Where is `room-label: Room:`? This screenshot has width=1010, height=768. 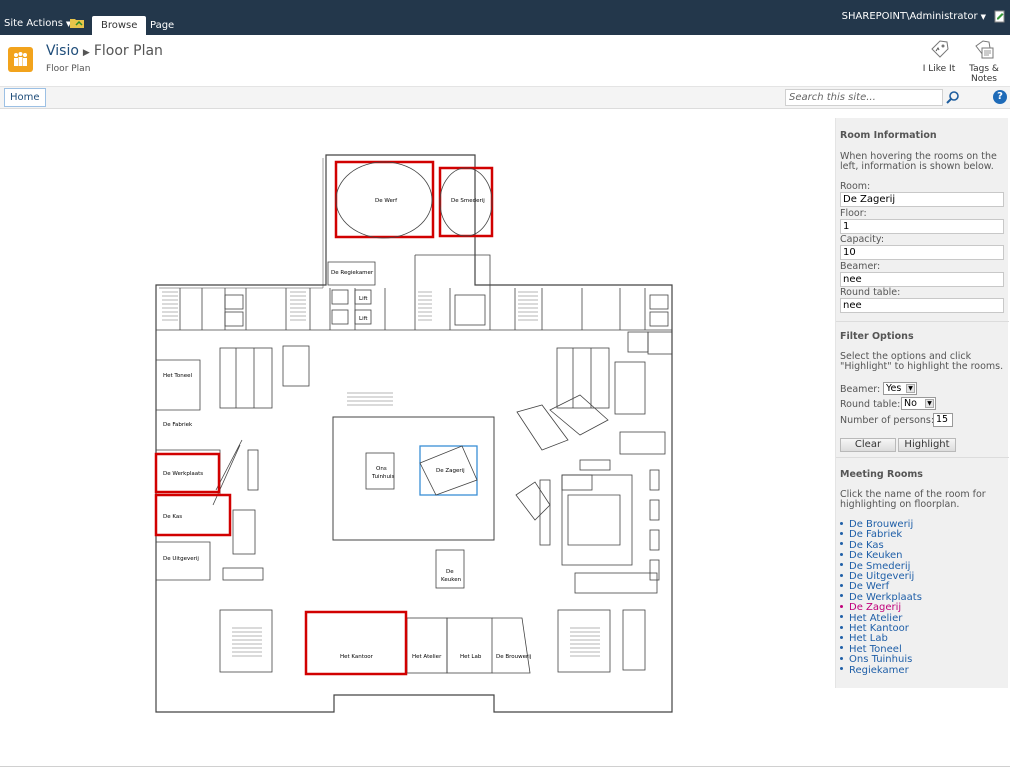
room-label: Room: is located at coordinates (855, 186).